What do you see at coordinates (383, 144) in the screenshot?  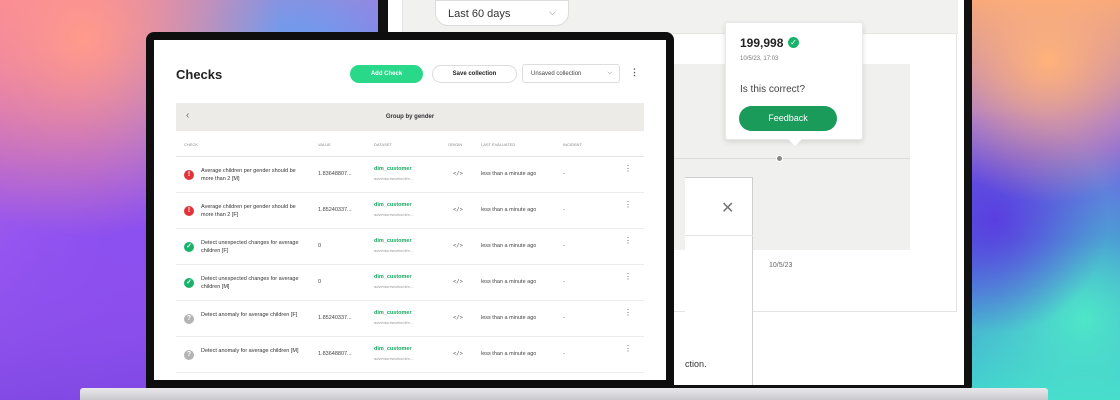 I see `column-header-dataset: DATASET` at bounding box center [383, 144].